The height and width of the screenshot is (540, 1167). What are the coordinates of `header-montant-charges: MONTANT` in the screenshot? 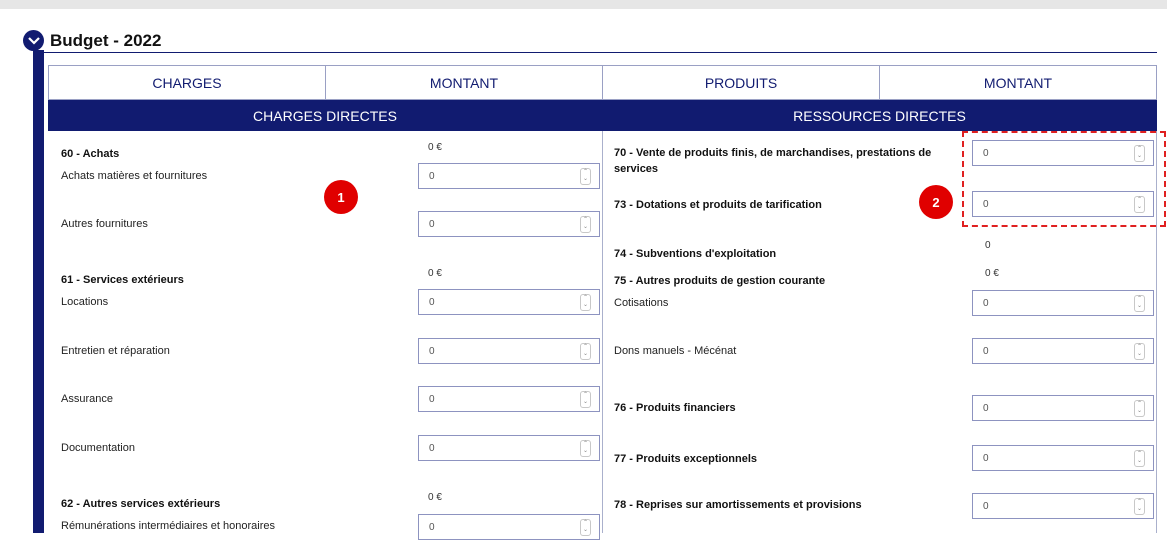 It's located at (464, 82).